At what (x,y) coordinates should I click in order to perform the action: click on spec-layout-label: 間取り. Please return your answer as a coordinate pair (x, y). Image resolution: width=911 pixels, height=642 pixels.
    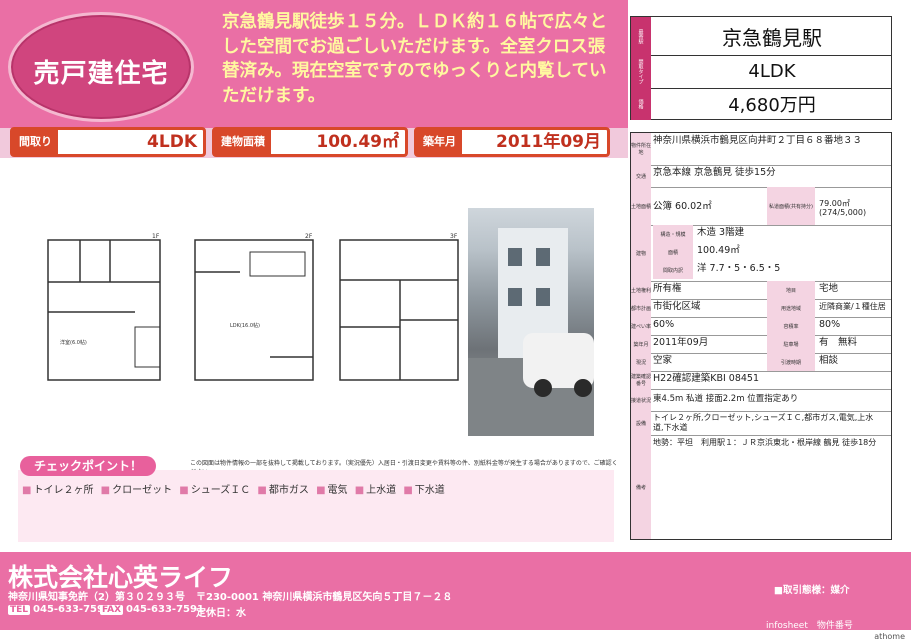
    Looking at the image, I should click on (35, 142).